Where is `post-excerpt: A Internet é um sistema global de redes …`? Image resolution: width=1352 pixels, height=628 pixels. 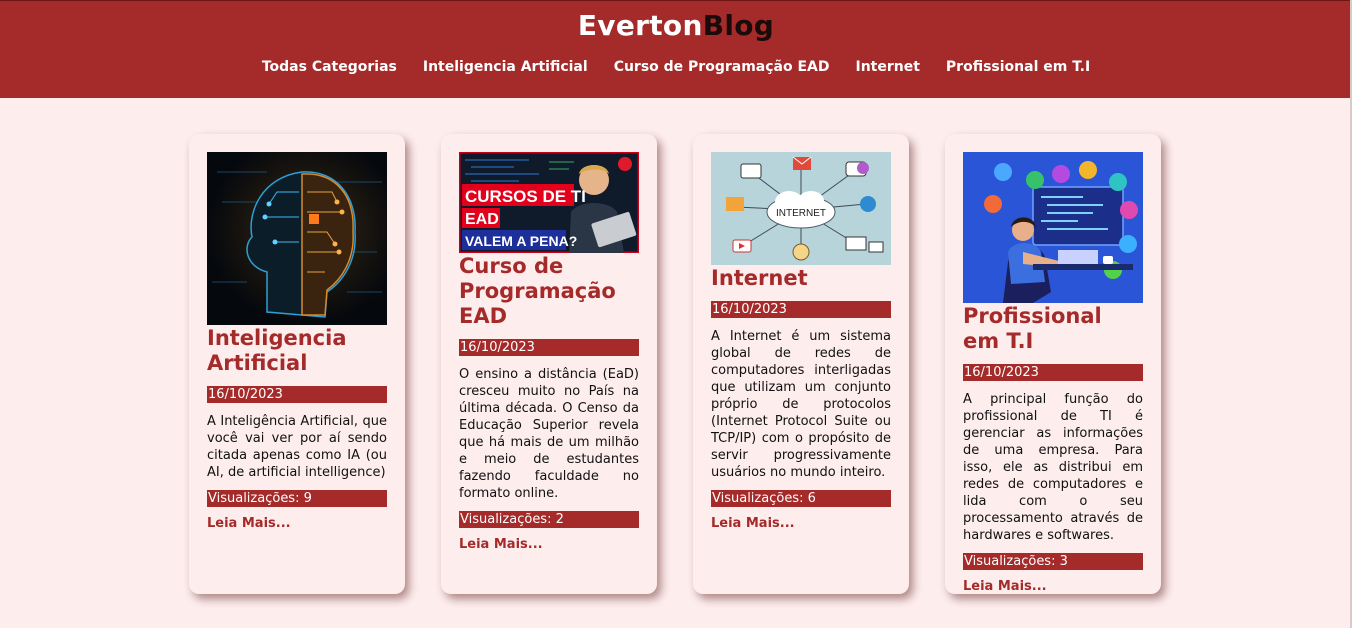 post-excerpt: A Internet é um sistema global de redes … is located at coordinates (801, 404).